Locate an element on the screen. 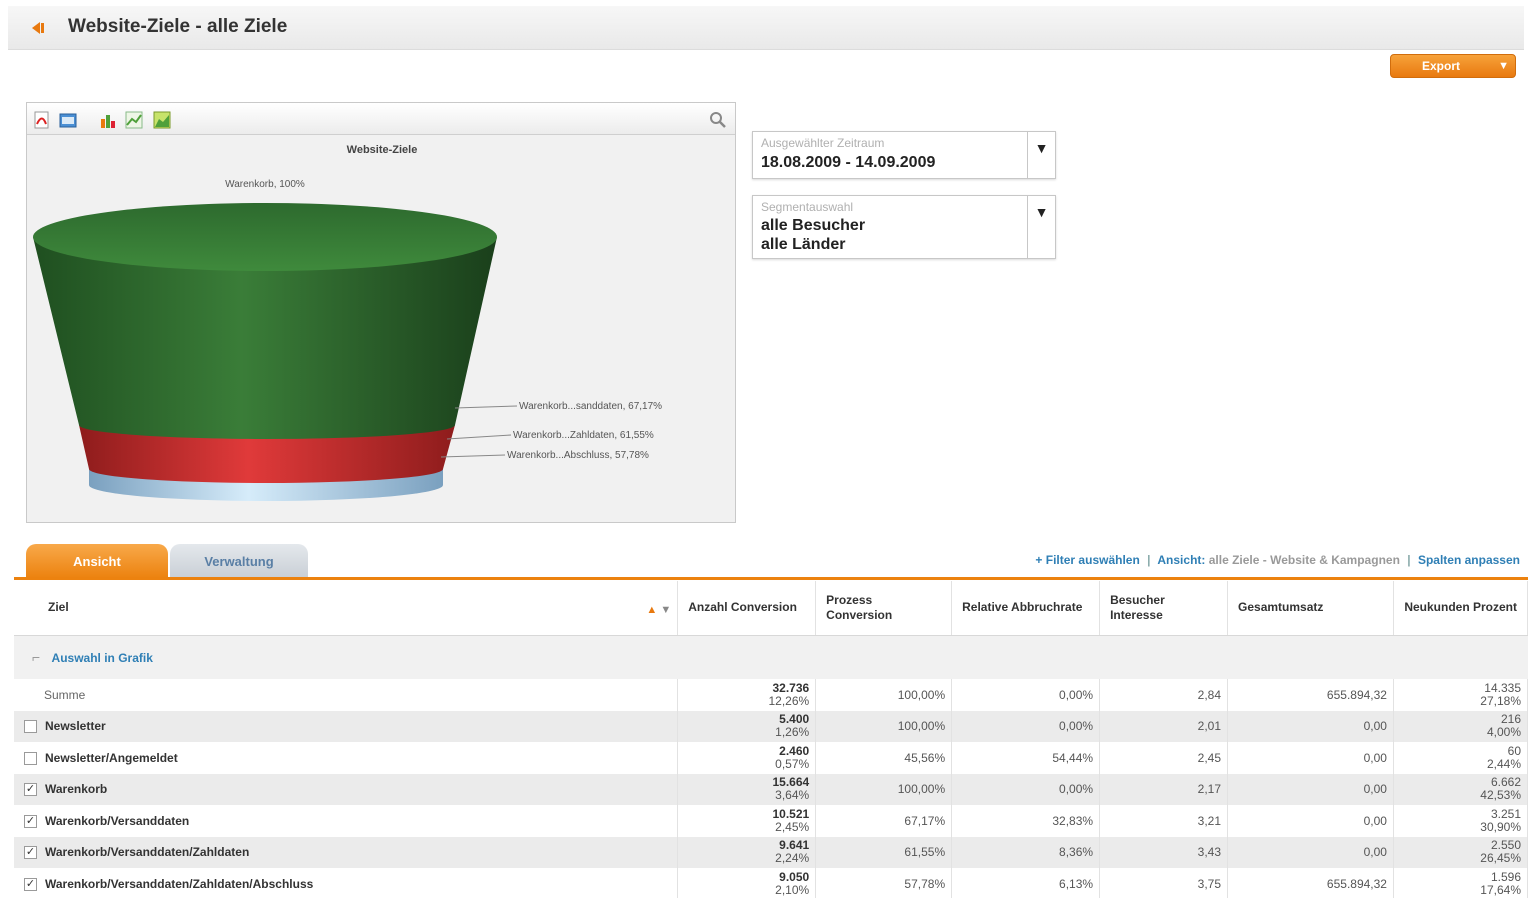  col-umsatz: Gesamtumsatz is located at coordinates (1310, 608).